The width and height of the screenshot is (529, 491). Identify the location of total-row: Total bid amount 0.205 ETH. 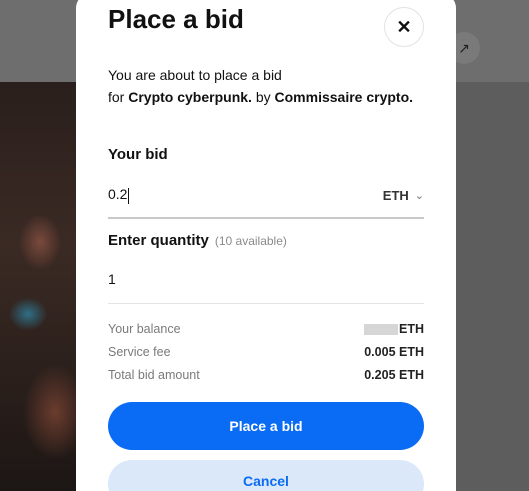
(266, 375).